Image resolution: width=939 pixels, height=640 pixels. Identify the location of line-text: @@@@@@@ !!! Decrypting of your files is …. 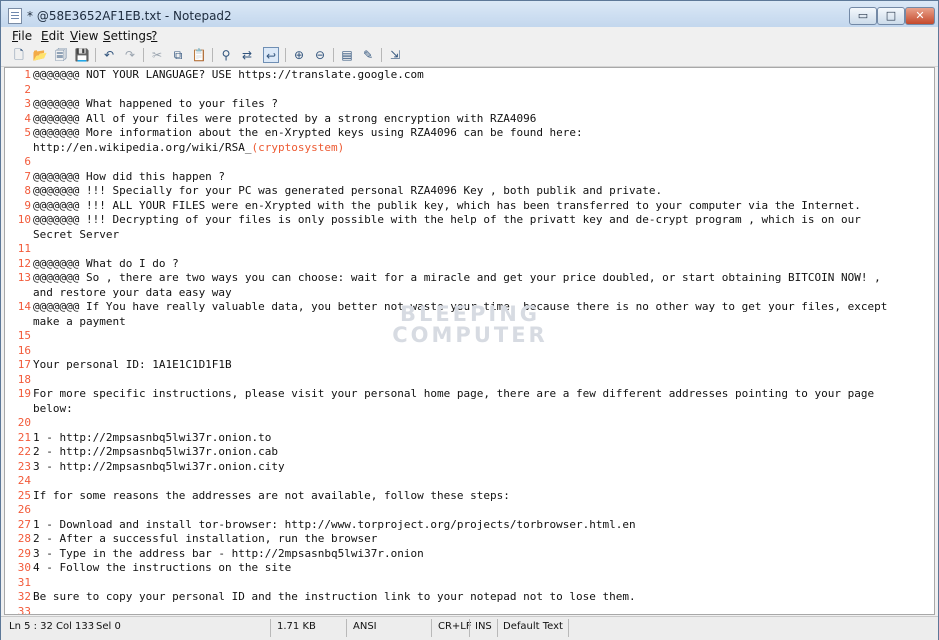
(447, 219).